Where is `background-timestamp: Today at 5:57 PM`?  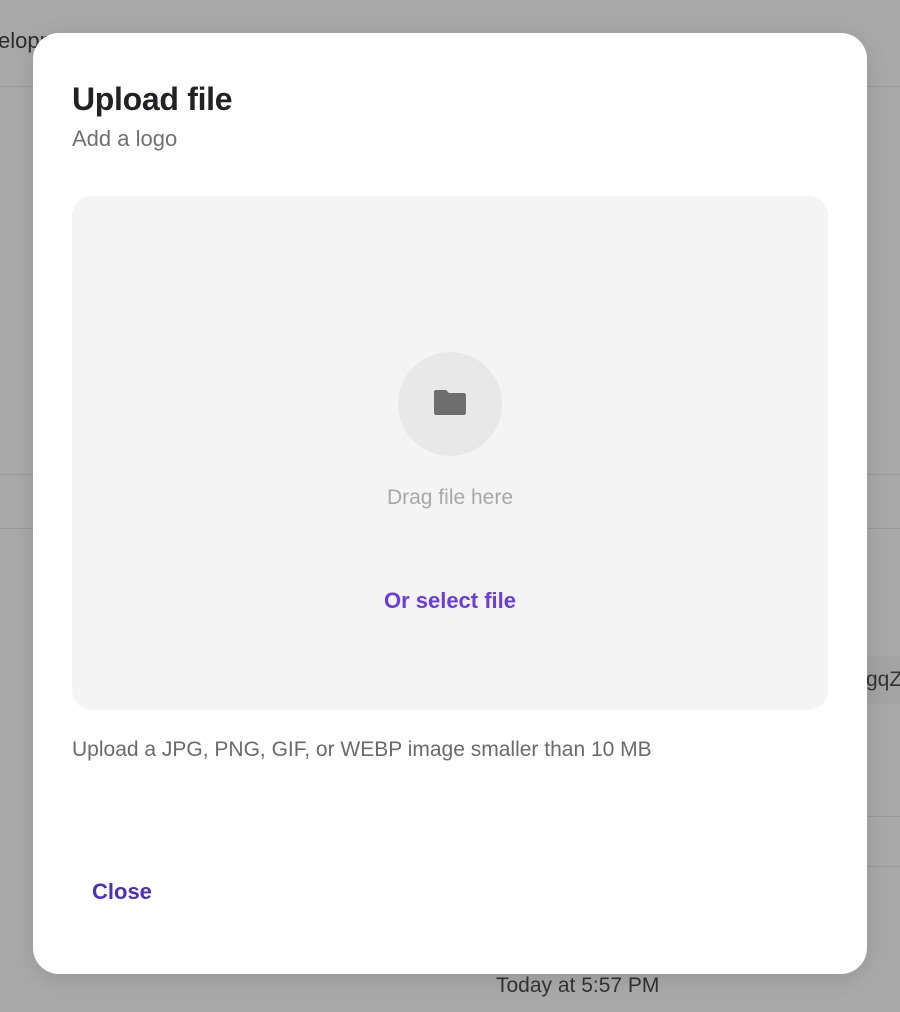
background-timestamp: Today at 5:57 PM is located at coordinates (578, 985).